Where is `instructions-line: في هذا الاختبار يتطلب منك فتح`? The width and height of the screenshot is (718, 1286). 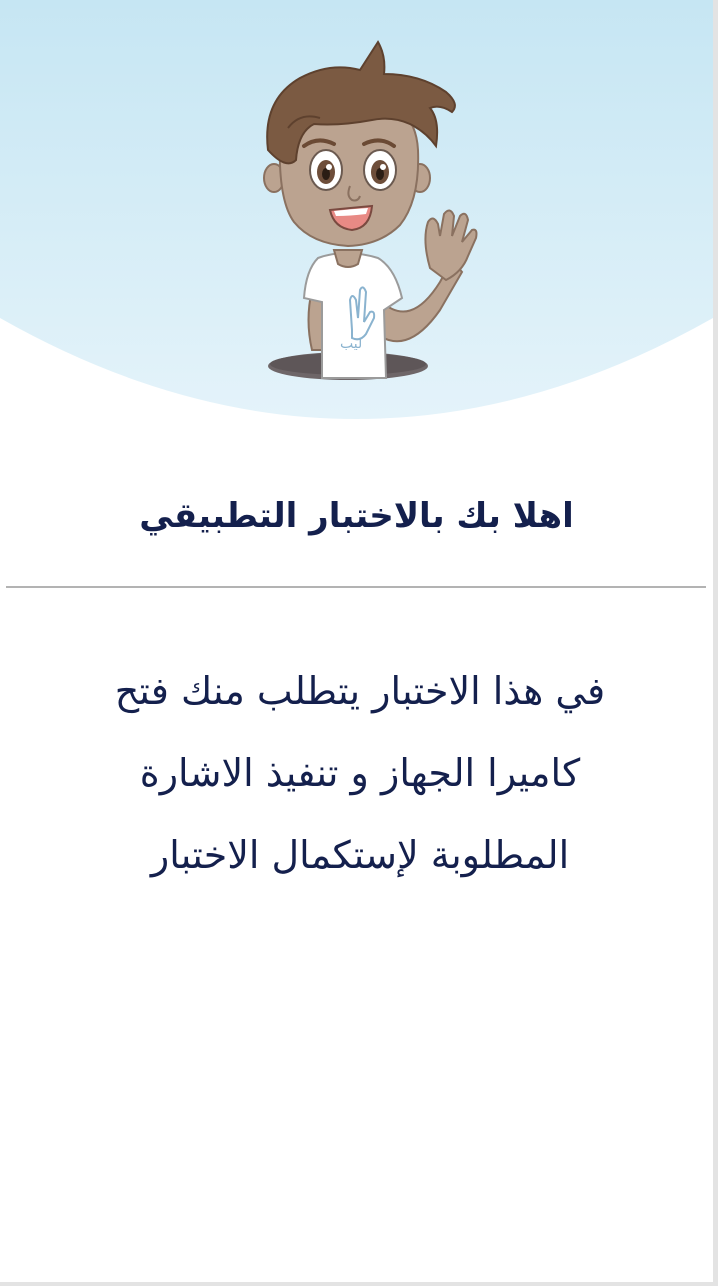
instructions-line: في هذا الاختبار يتطلب منك فتح is located at coordinates (360, 691).